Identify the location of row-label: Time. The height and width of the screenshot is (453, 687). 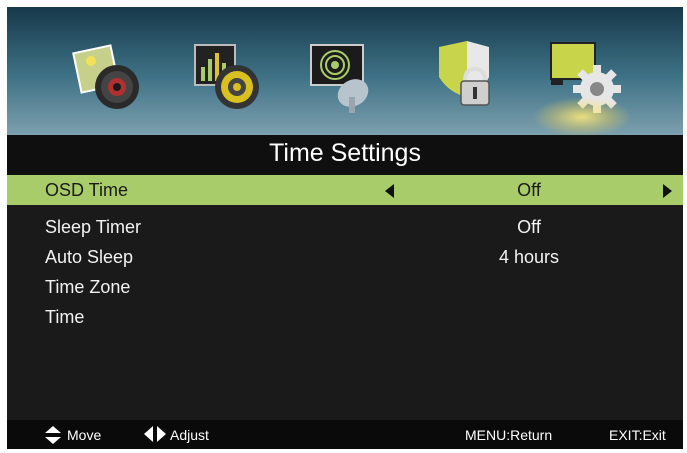
(65, 317).